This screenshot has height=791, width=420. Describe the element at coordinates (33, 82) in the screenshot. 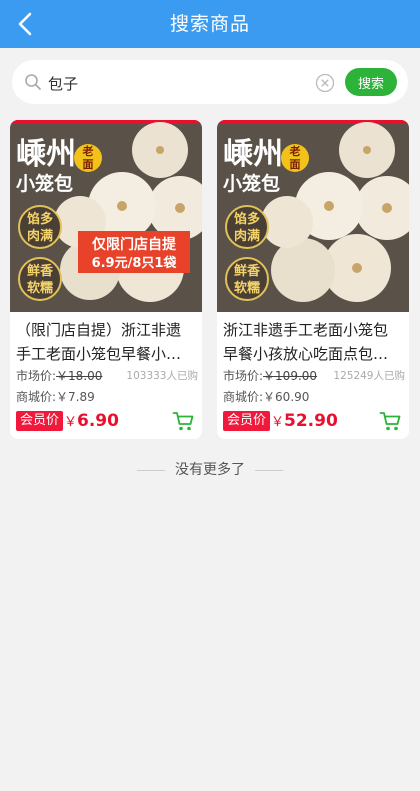

I see `search-icon` at that location.